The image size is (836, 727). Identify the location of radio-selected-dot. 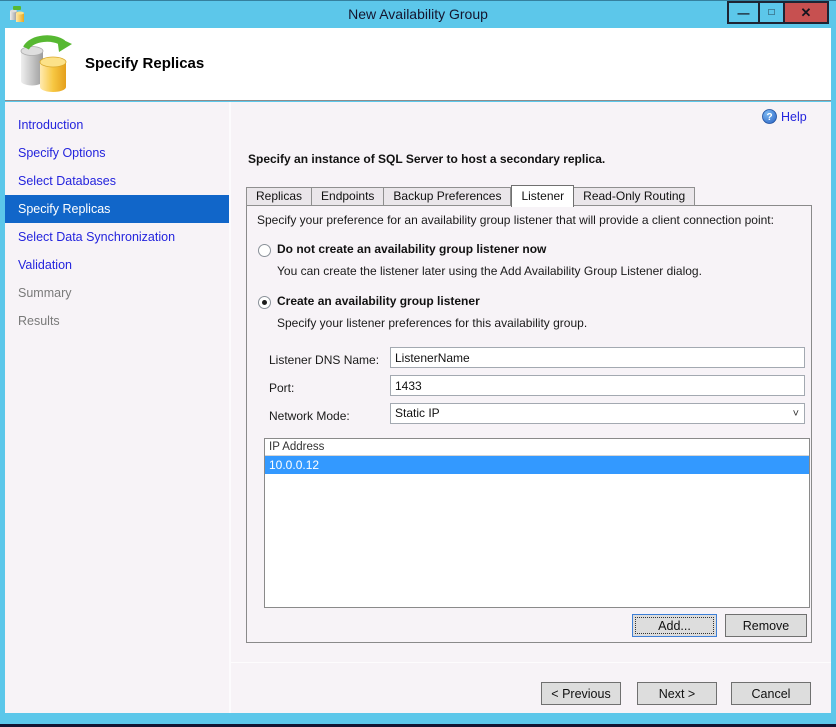
(264, 302).